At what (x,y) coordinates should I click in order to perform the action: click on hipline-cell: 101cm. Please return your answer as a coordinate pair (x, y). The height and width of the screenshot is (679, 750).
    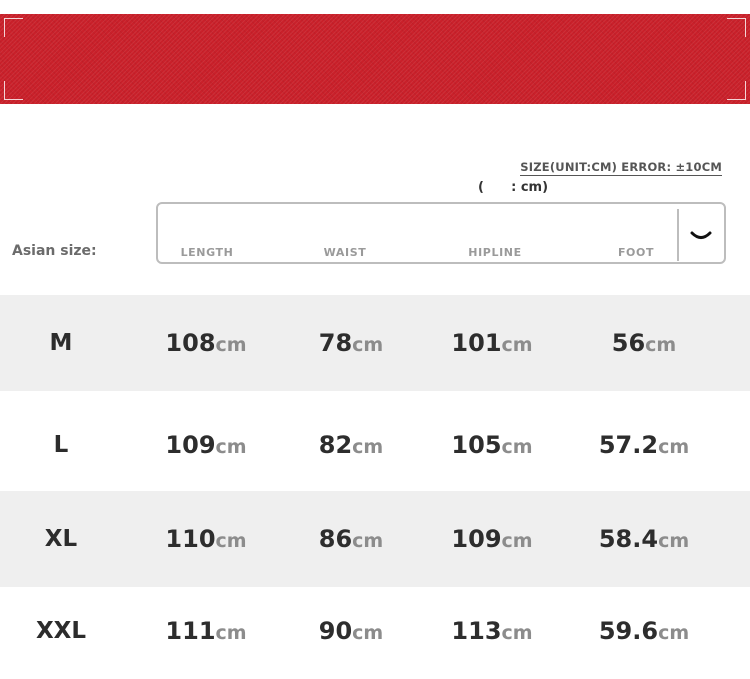
    Looking at the image, I should click on (491, 343).